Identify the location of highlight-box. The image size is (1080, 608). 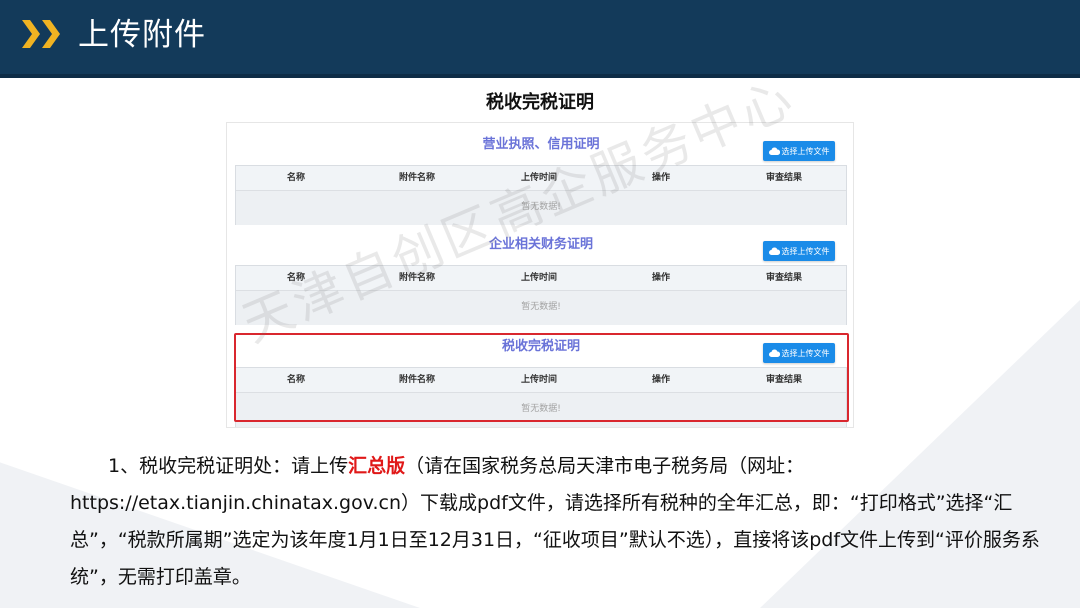
(541, 377).